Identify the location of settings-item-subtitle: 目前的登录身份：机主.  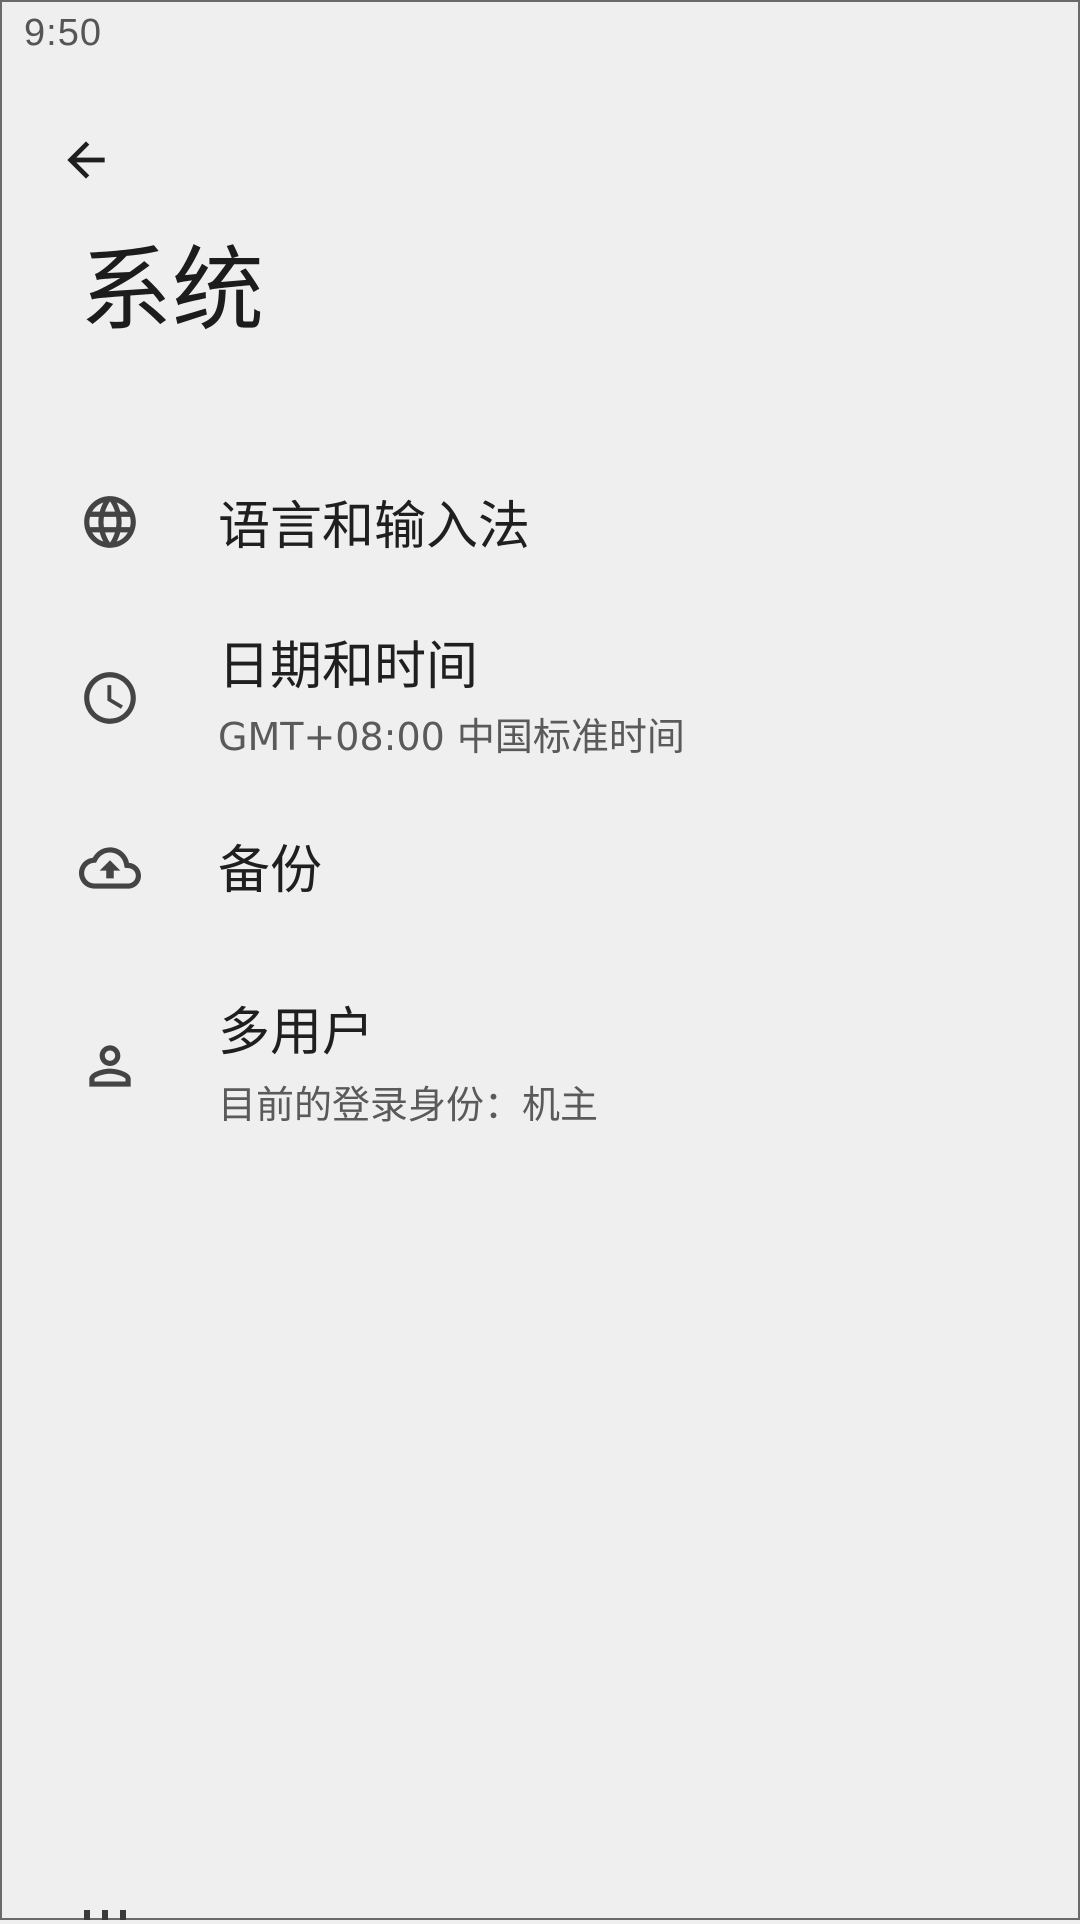
(408, 1105).